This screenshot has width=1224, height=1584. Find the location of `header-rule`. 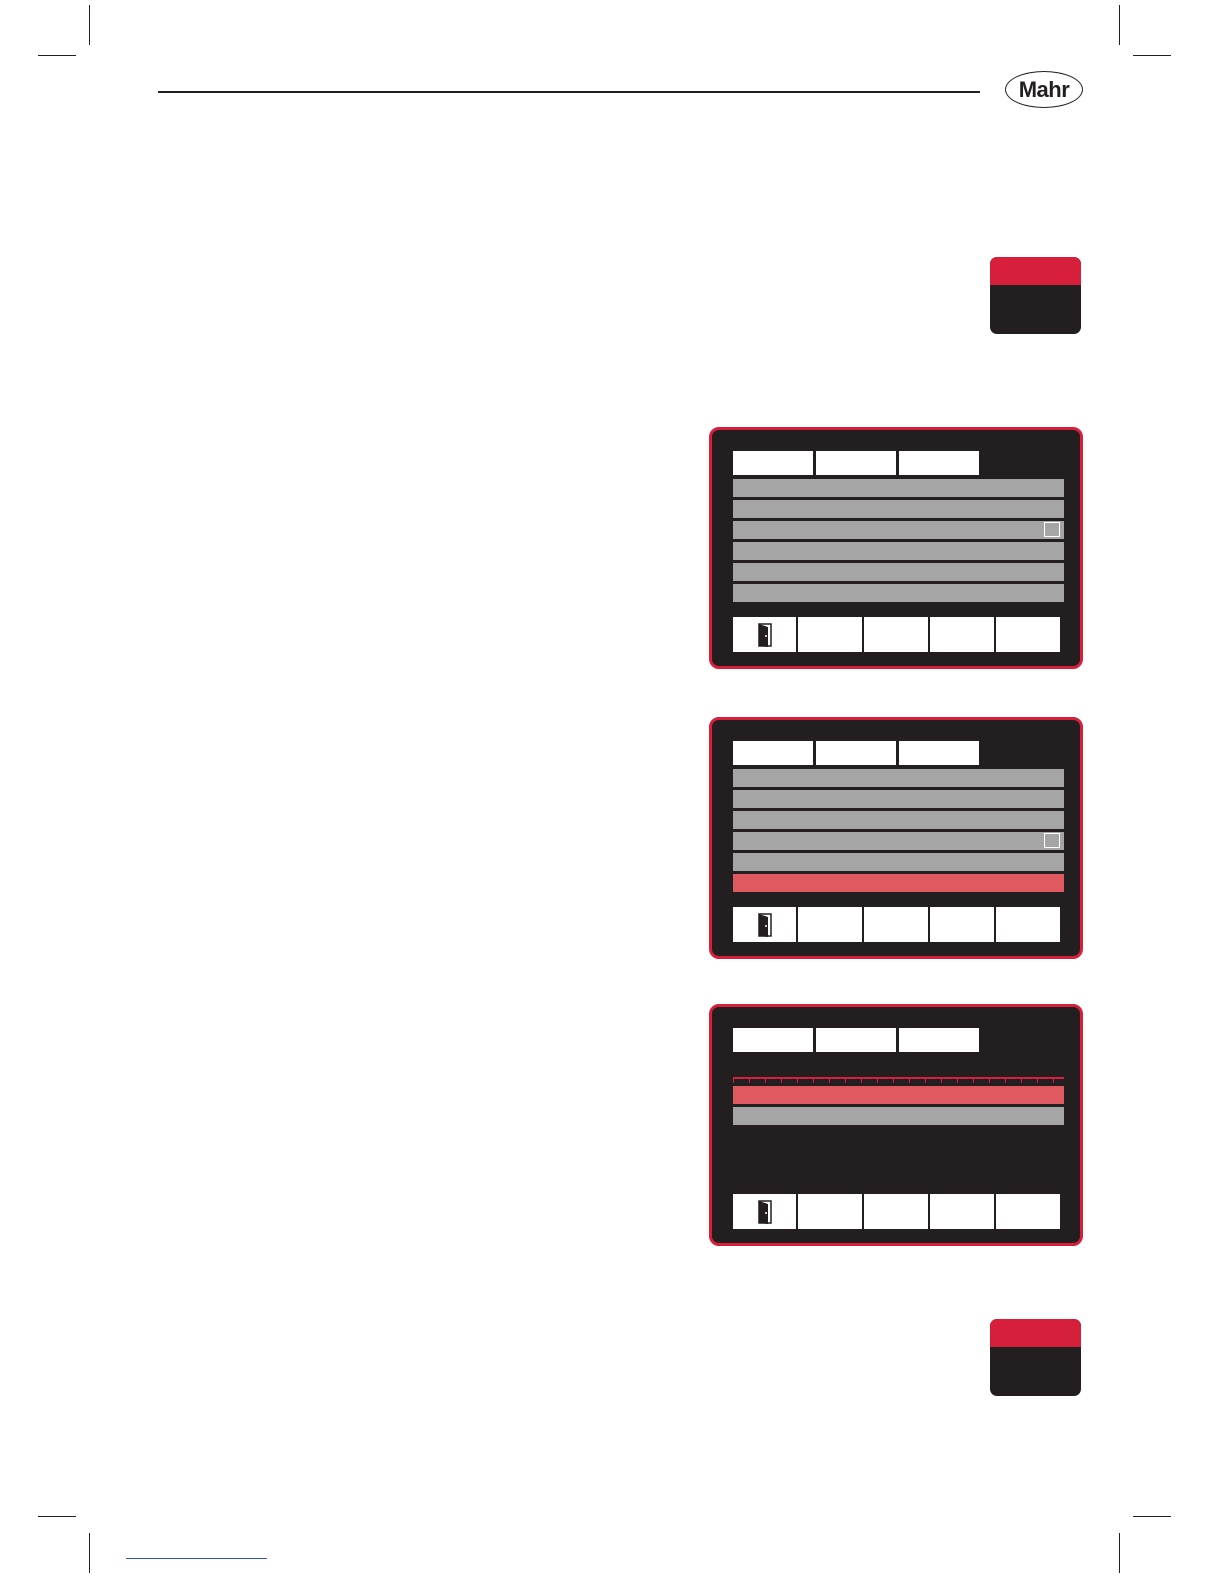

header-rule is located at coordinates (569, 92).